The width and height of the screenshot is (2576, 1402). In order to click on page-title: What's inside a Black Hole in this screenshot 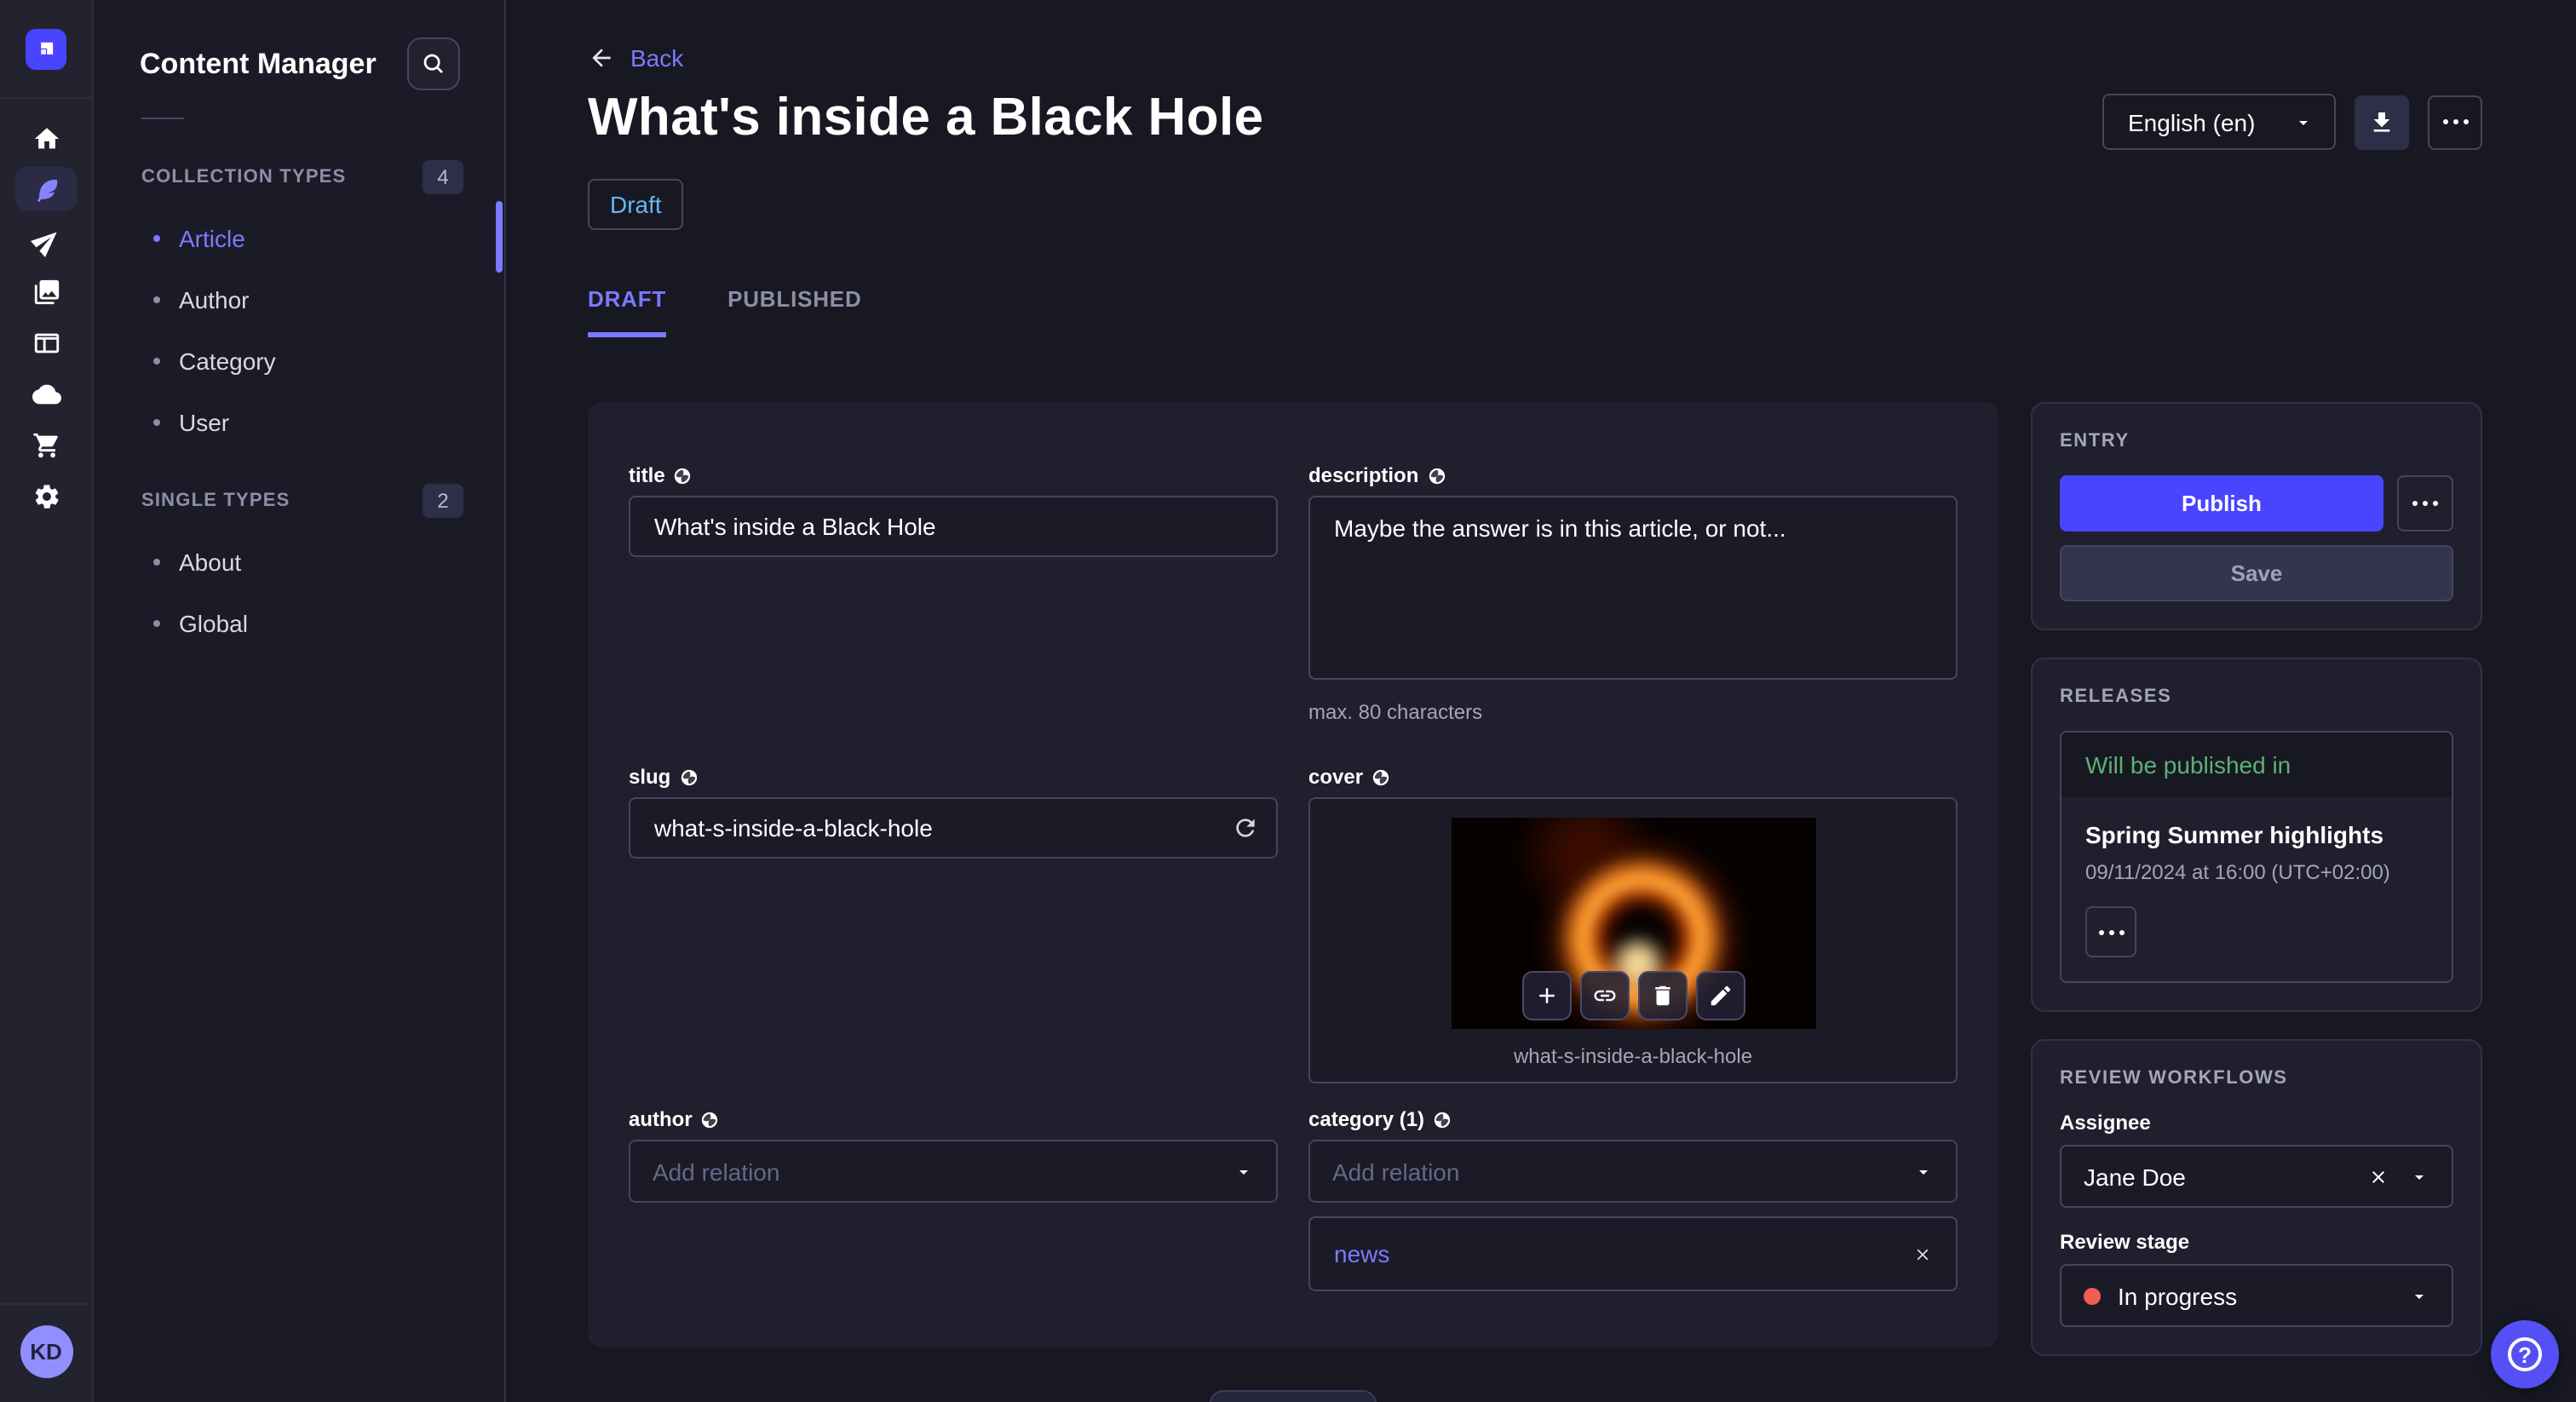, I will do `click(926, 117)`.